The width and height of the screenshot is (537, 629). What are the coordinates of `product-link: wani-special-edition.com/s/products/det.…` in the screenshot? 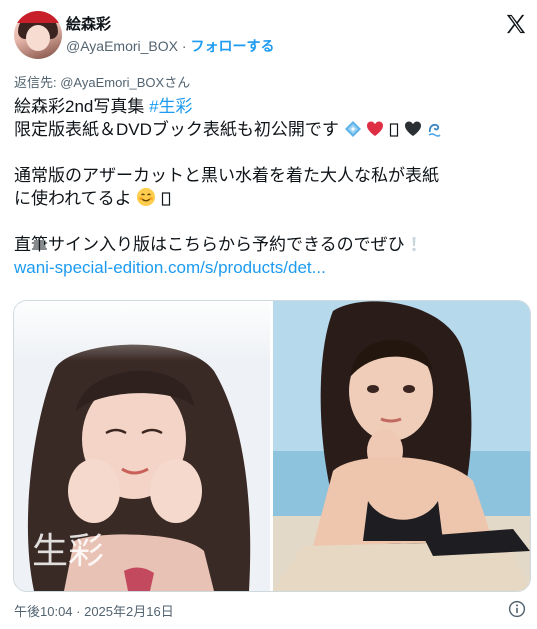 It's located at (170, 267).